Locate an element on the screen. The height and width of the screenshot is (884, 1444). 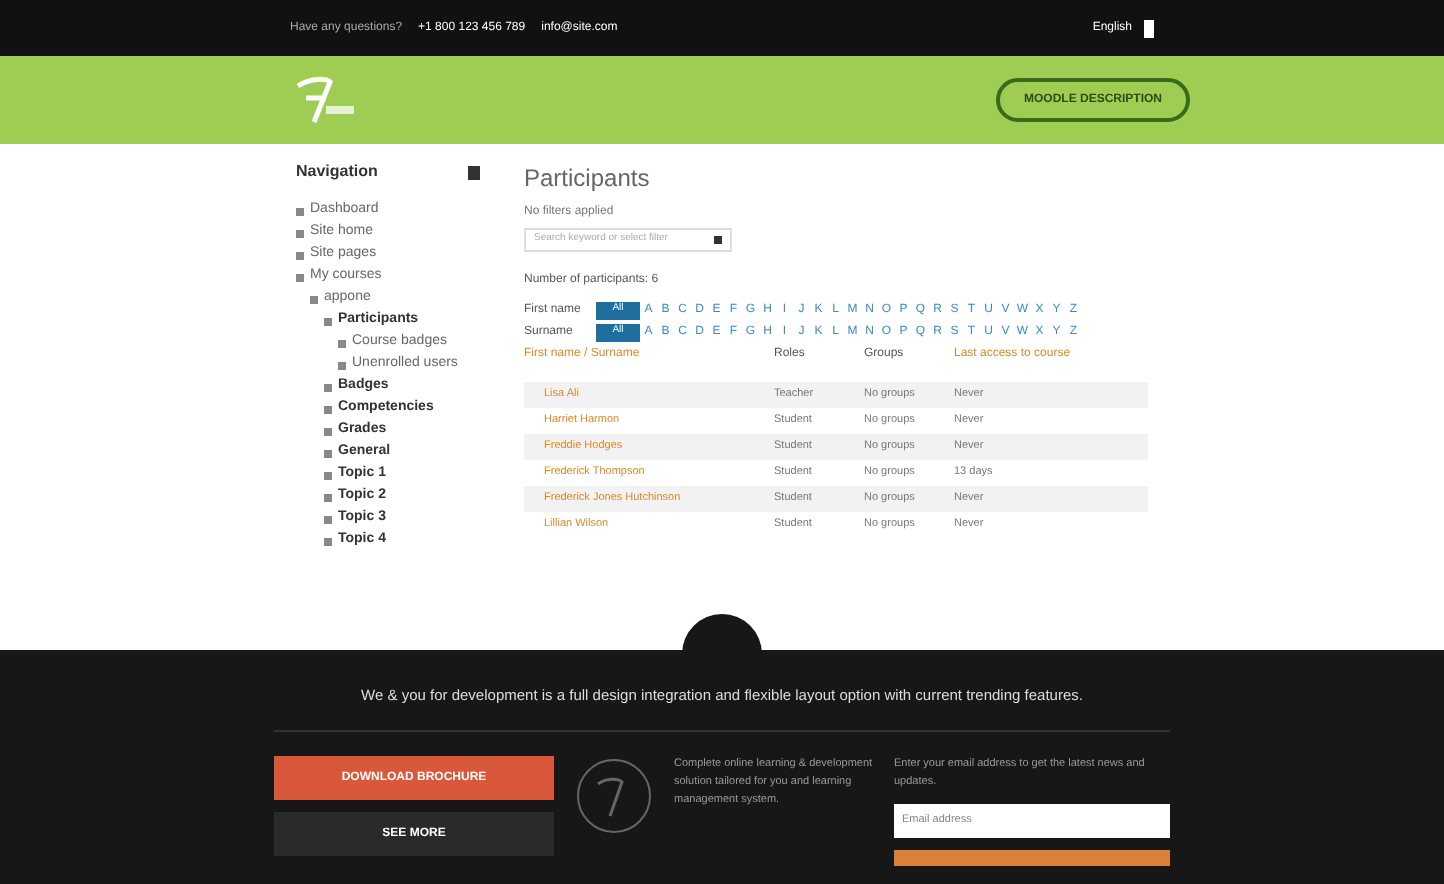
subscribe-bar is located at coordinates (1032, 857).